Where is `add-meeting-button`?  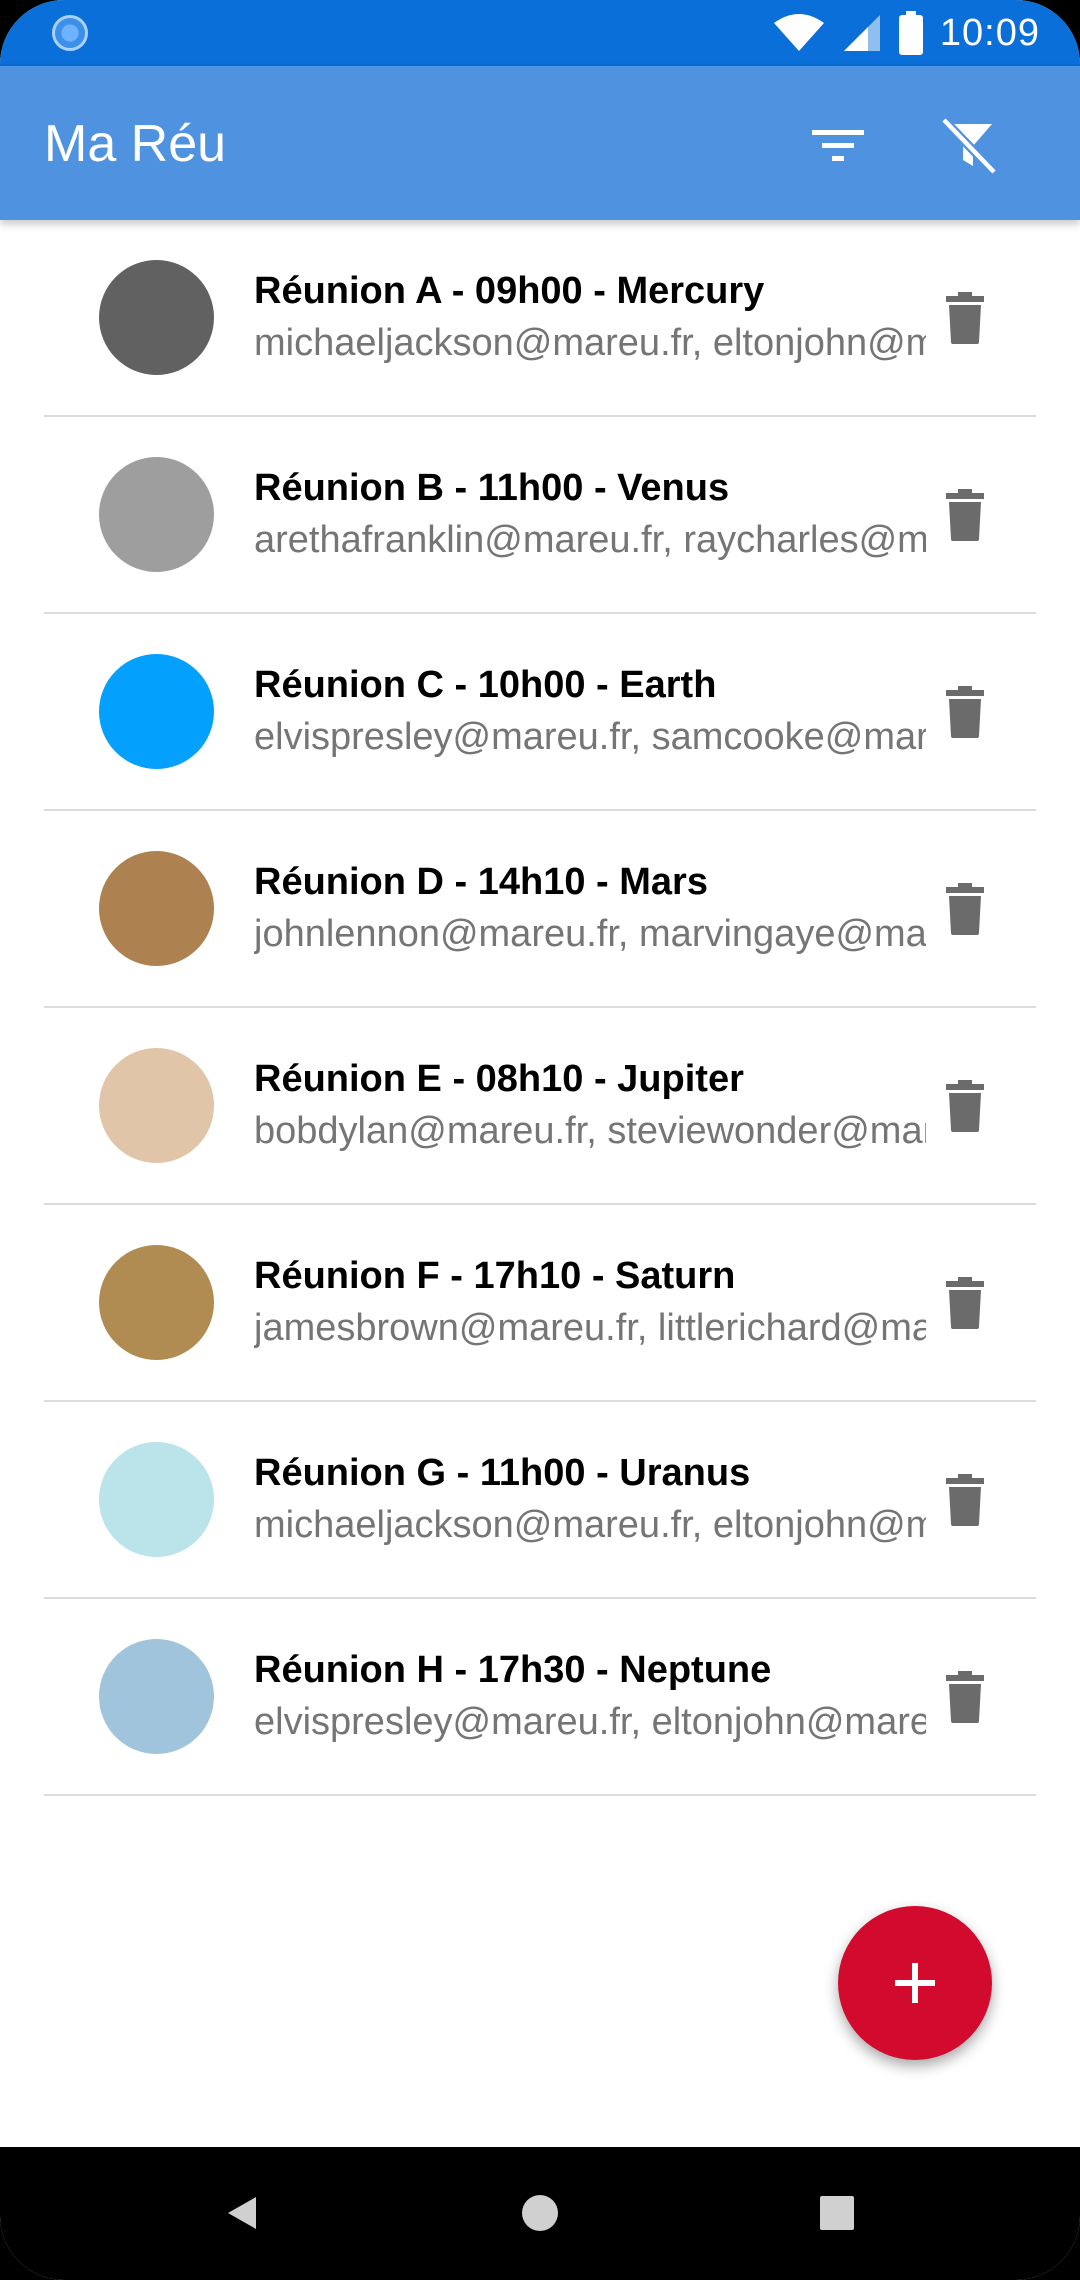
add-meeting-button is located at coordinates (915, 1983).